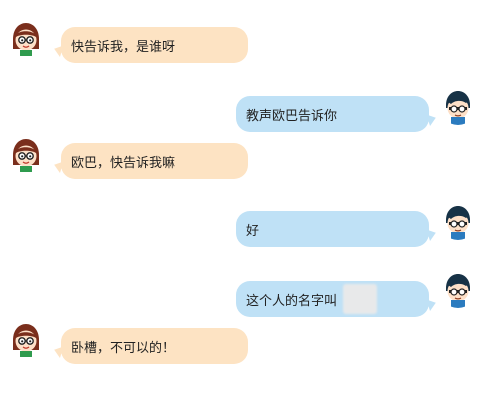  I want to click on message-bubble-received: 卧槽，不可以的！, so click(154, 346).